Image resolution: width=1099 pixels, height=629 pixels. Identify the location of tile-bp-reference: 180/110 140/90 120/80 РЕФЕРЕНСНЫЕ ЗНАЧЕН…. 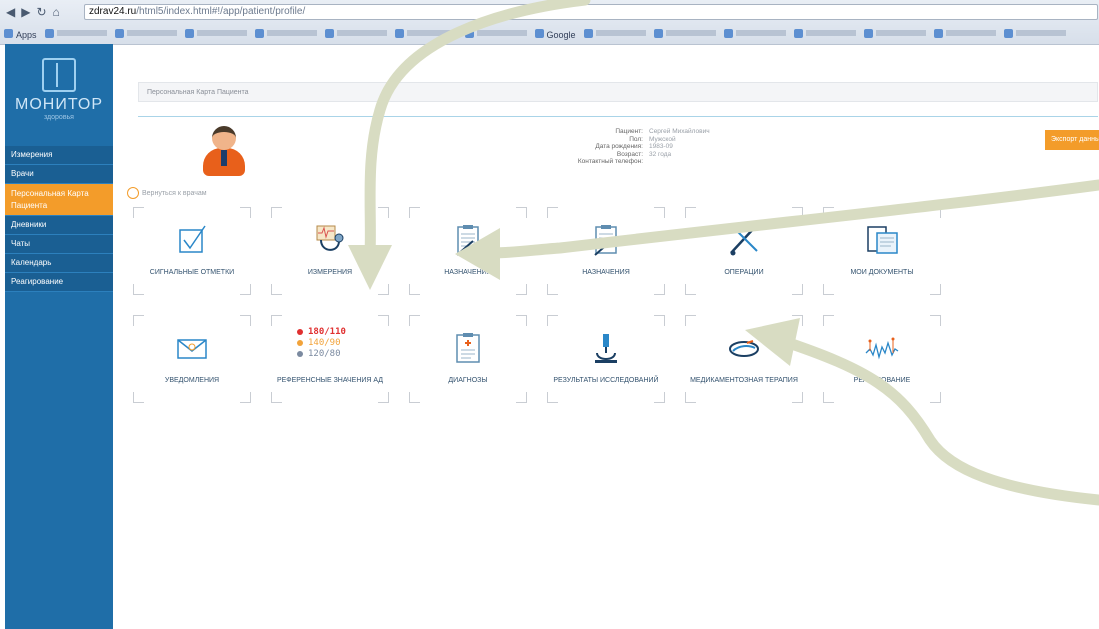
(330, 359).